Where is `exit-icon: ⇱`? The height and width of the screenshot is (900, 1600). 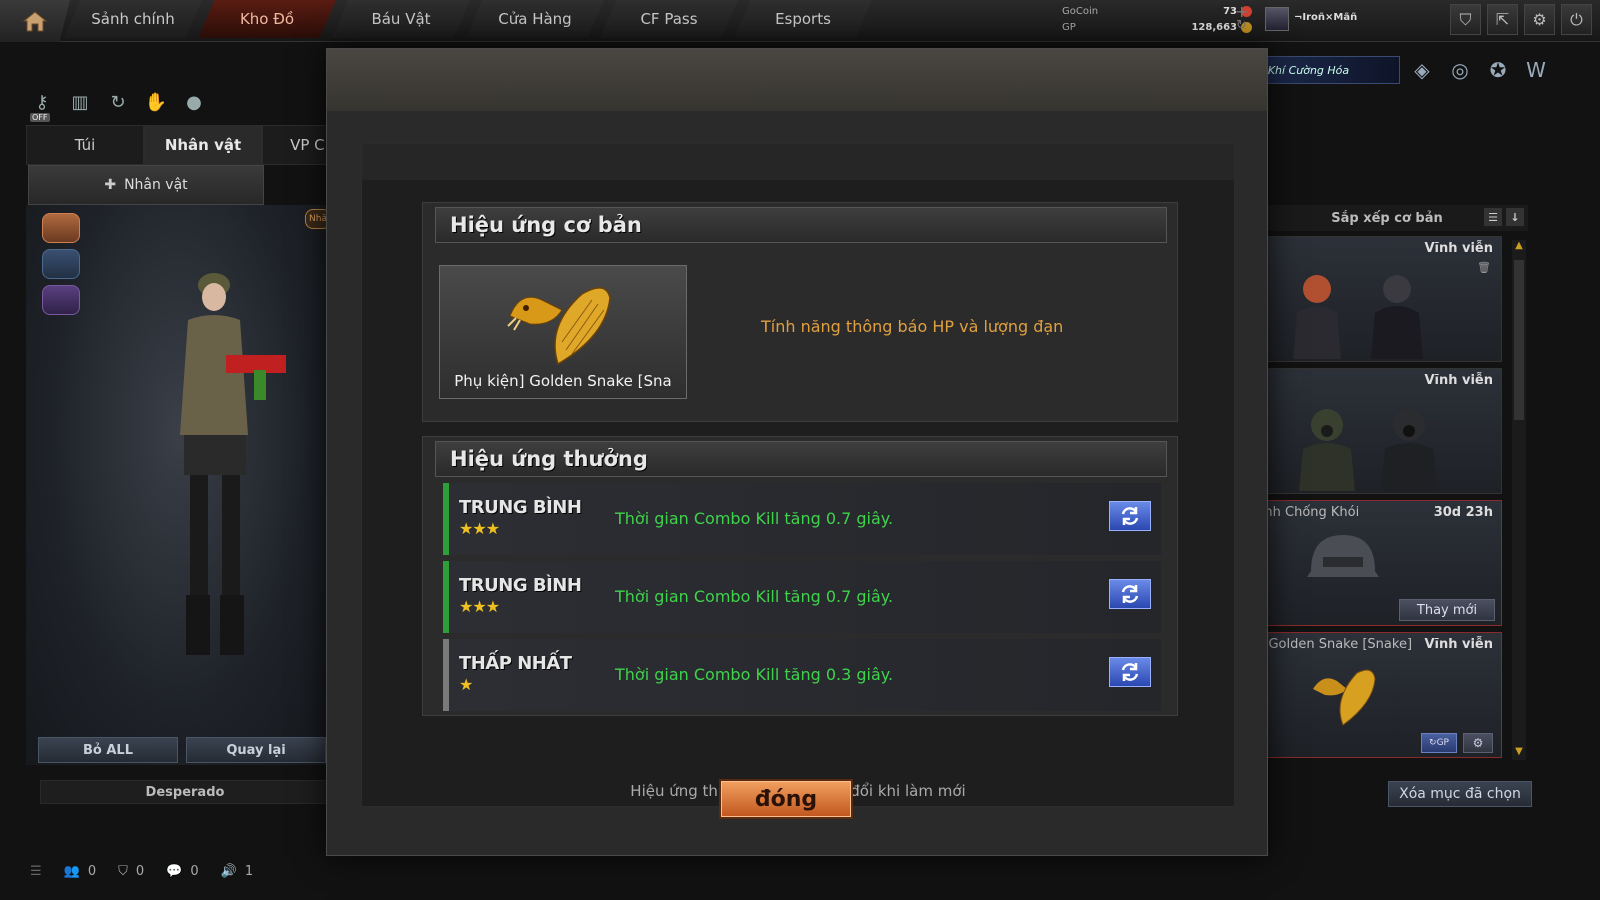 exit-icon: ⇱ is located at coordinates (1502, 19).